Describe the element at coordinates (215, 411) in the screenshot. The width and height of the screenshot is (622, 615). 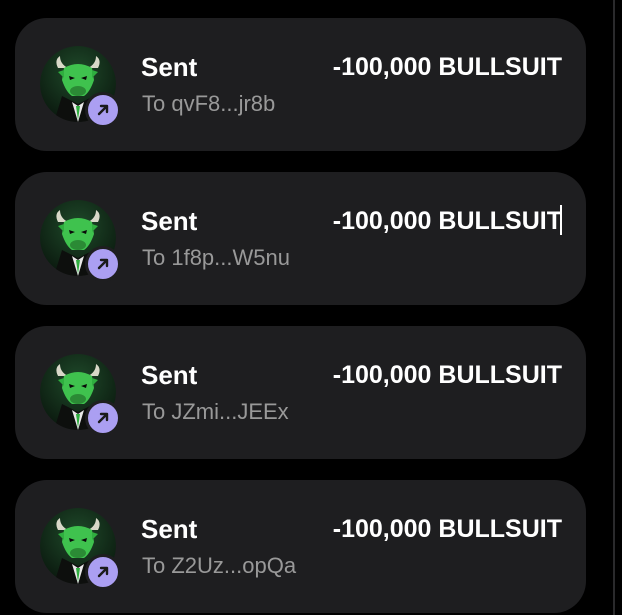
I see `transaction-recipient: To JZmi...JEEx` at that location.